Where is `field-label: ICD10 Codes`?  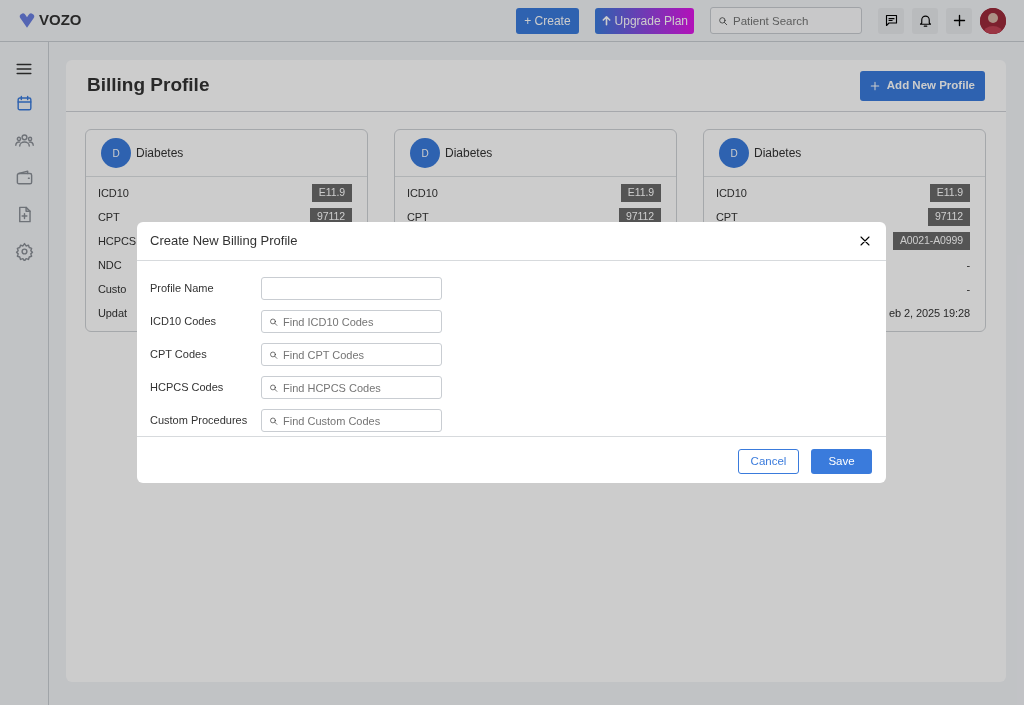
field-label: ICD10 Codes is located at coordinates (184, 322).